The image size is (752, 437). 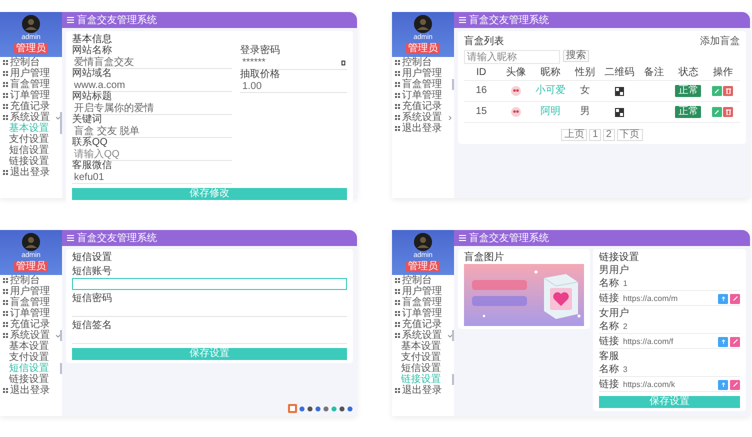 What do you see at coordinates (609, 135) in the screenshot?
I see `page-button: 2` at bounding box center [609, 135].